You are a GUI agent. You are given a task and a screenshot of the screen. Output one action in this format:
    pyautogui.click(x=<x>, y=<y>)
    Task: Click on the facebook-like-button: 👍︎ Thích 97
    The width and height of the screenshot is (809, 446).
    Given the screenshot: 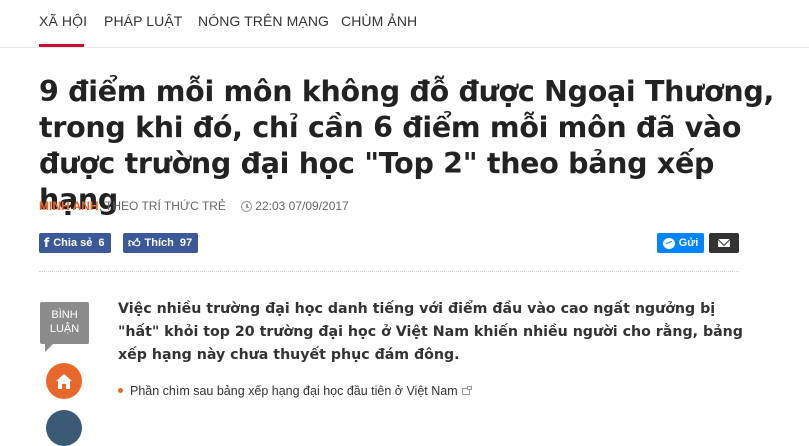 What is the action you would take?
    pyautogui.click(x=161, y=243)
    